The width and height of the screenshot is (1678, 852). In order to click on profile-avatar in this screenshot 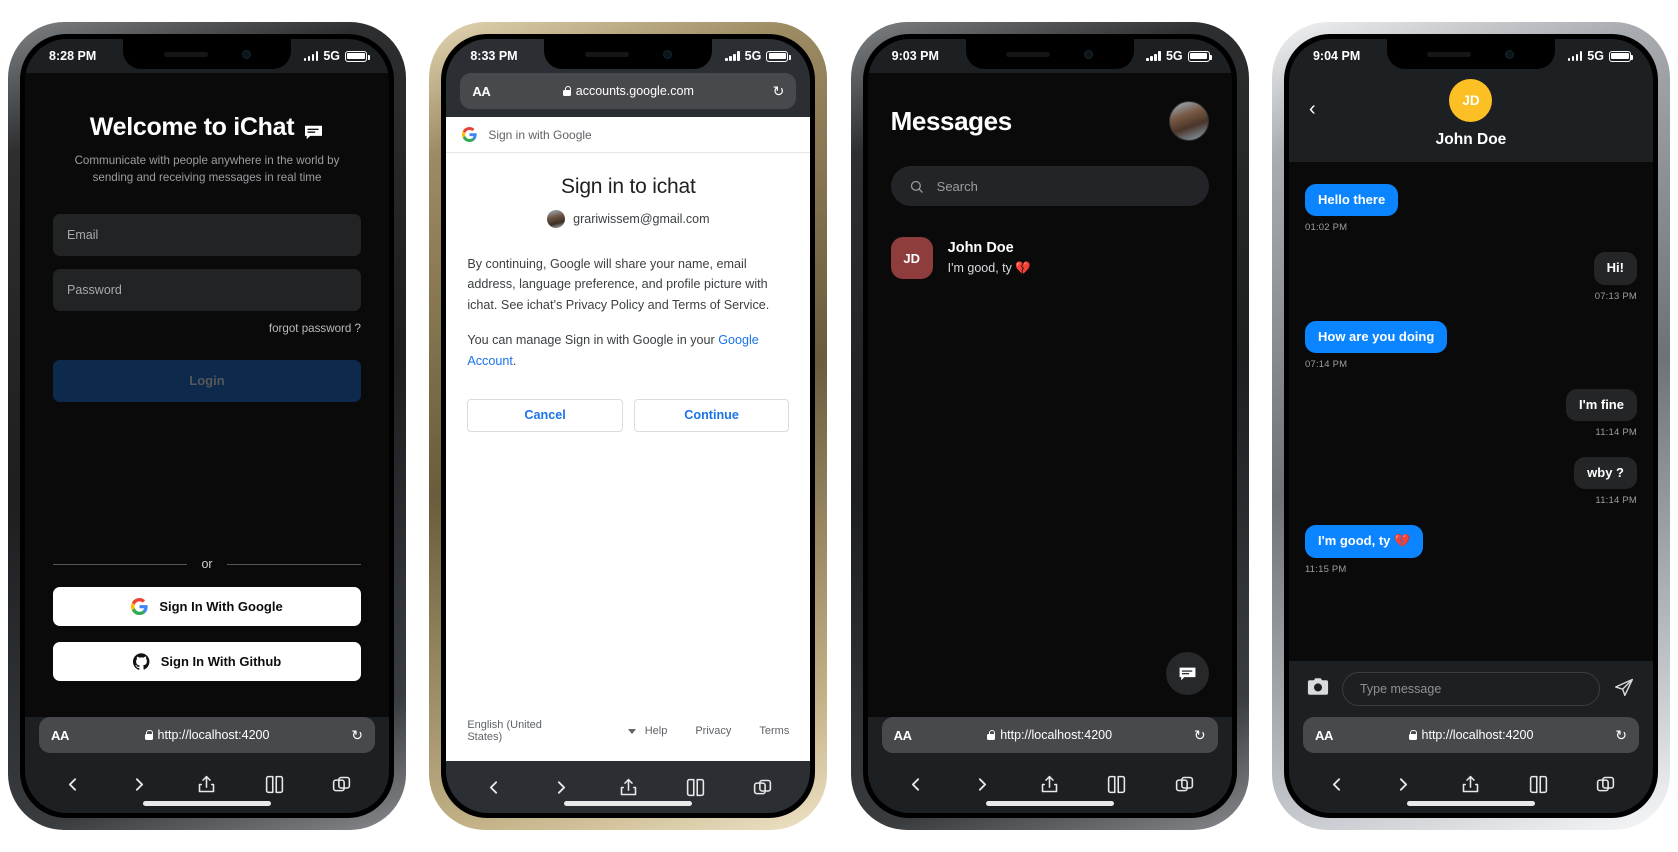, I will do `click(1188, 121)`.